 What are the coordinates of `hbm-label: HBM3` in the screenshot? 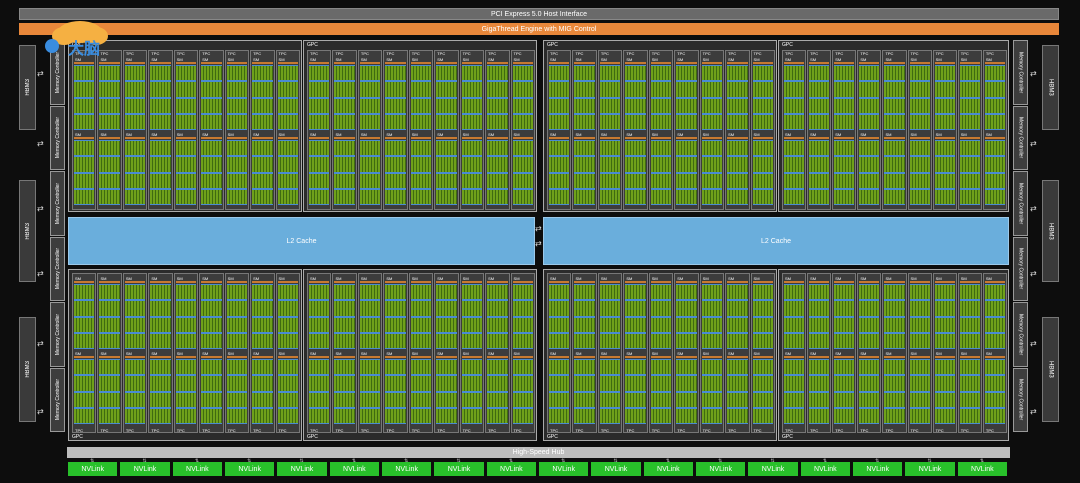 It's located at (27, 87).